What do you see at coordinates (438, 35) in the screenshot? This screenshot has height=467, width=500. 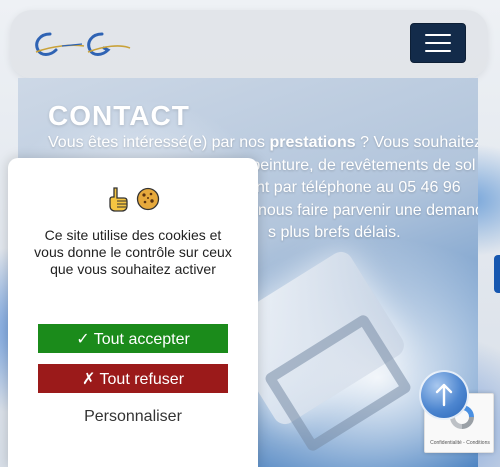 I see `hamburger-icon` at bounding box center [438, 35].